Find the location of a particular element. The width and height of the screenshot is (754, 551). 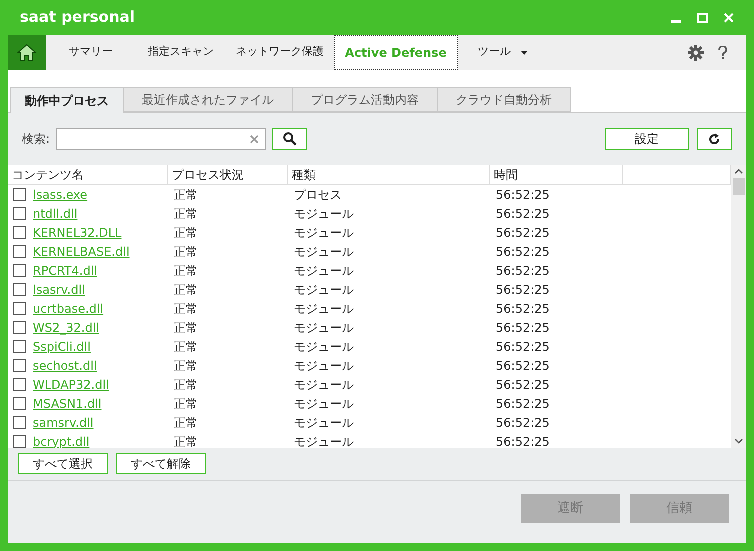

nav-tab: Active Defense is located at coordinates (396, 52).